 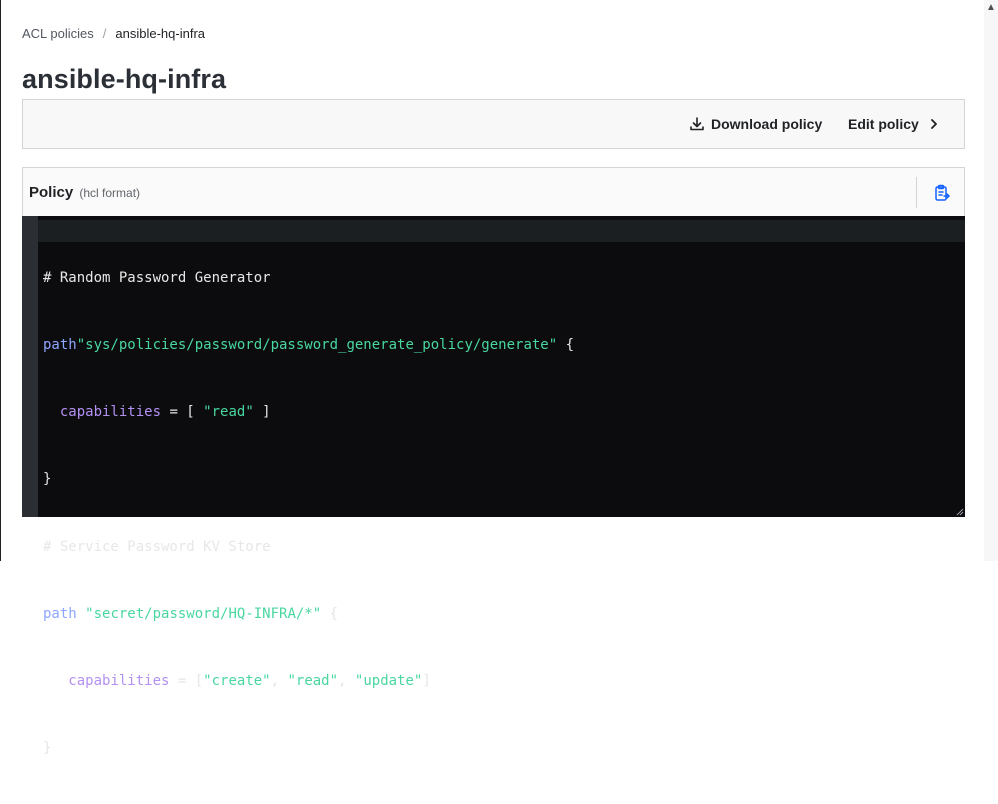 What do you see at coordinates (388, 681) in the screenshot?
I see `code-string: "update"` at bounding box center [388, 681].